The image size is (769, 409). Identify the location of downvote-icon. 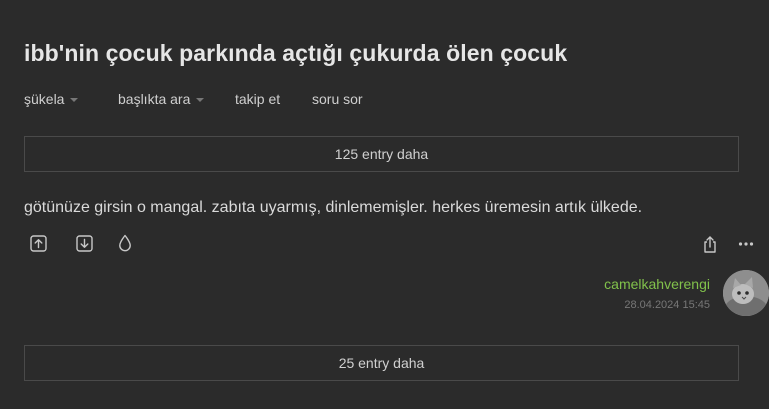
(84, 243).